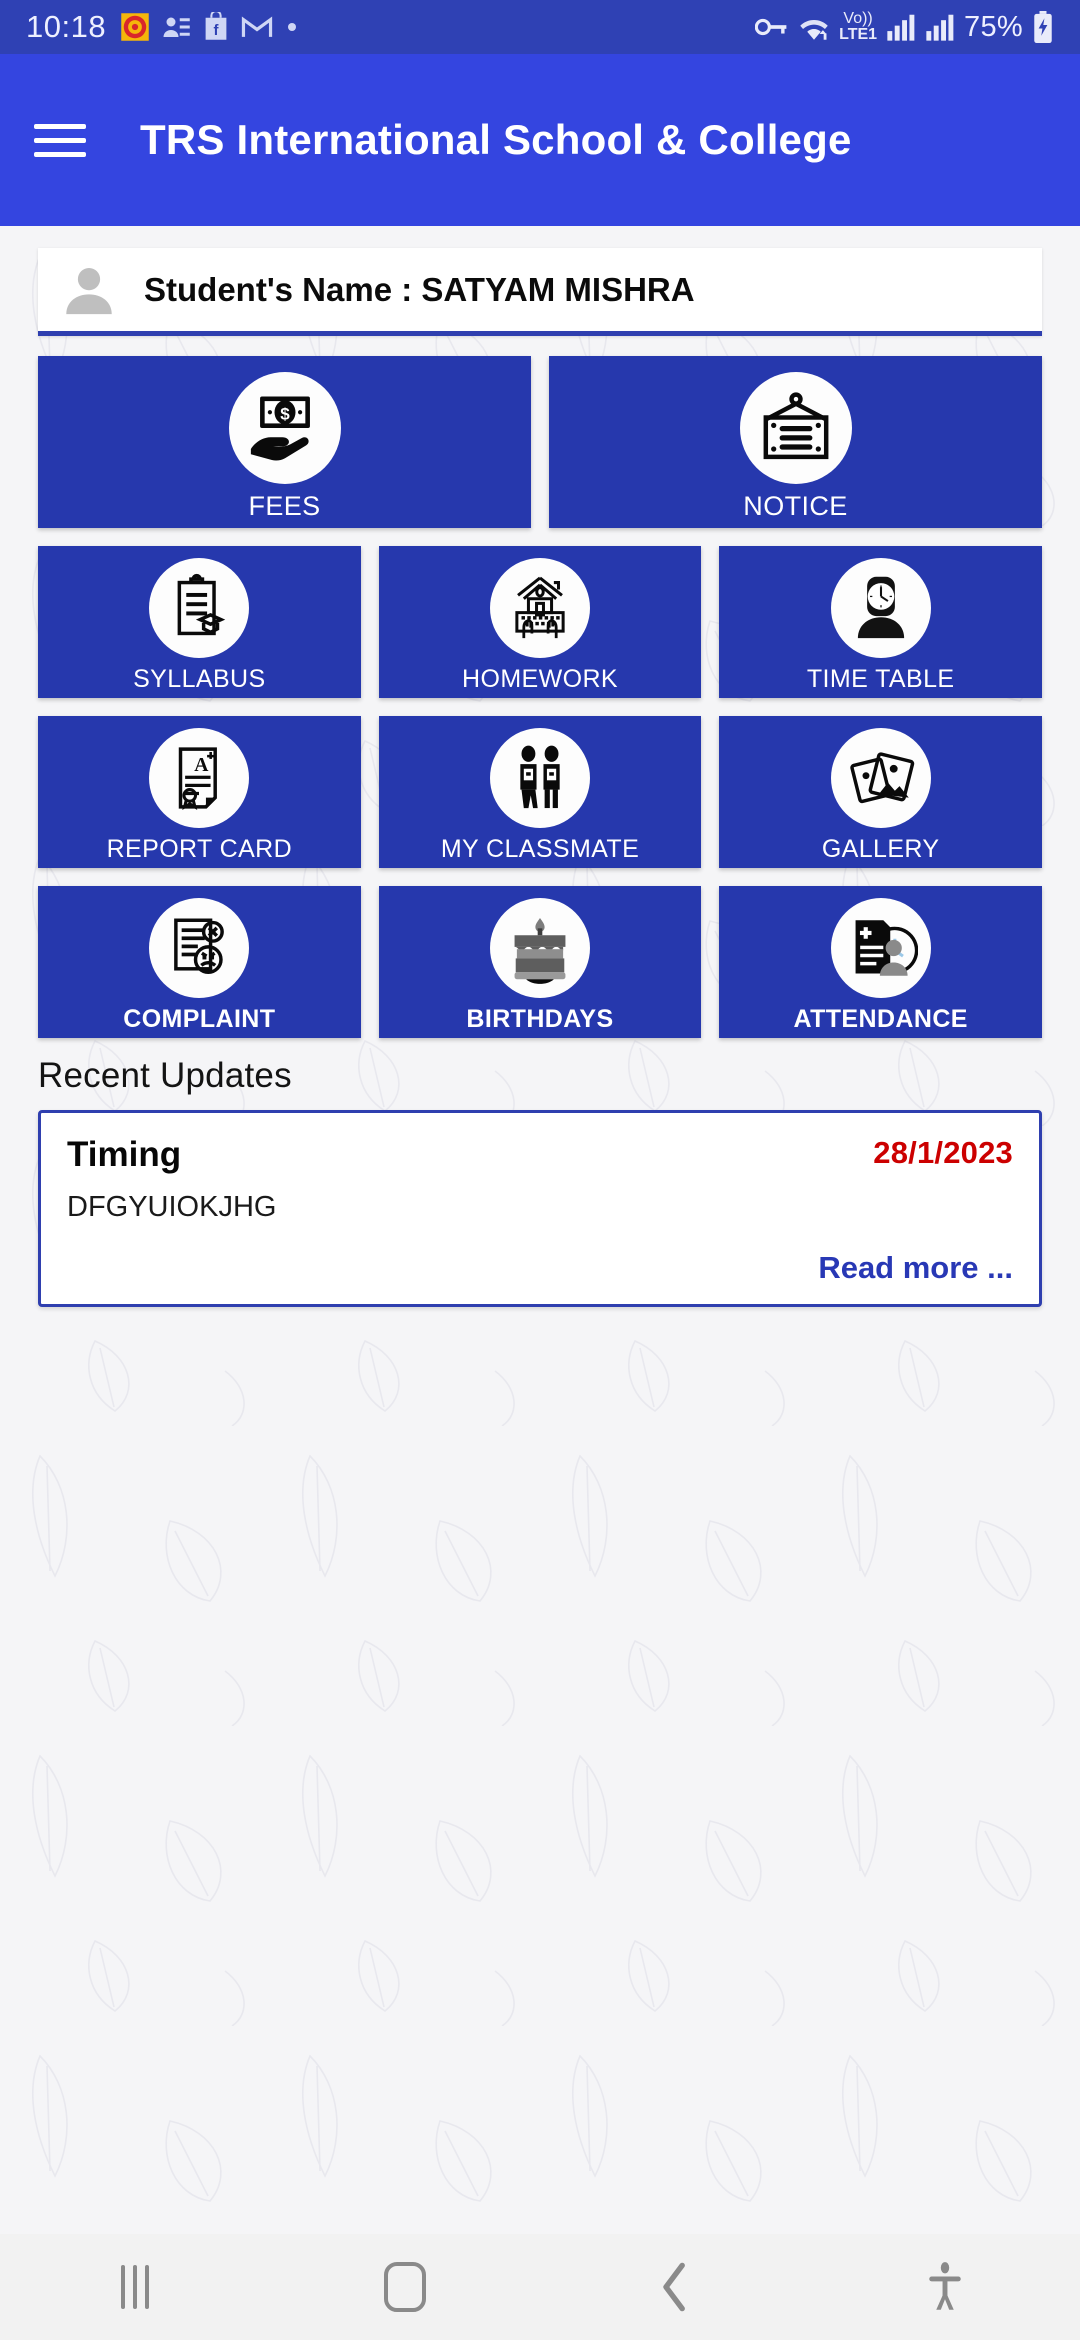 The height and width of the screenshot is (2340, 1080). I want to click on money-in-hand-icon: $, so click(284, 428).